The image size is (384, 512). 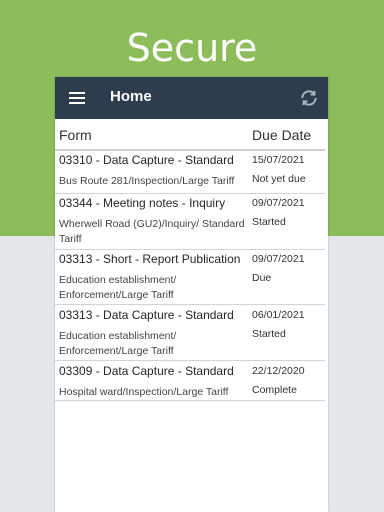 What do you see at coordinates (278, 371) in the screenshot?
I see `due-date: 22/12/2020` at bounding box center [278, 371].